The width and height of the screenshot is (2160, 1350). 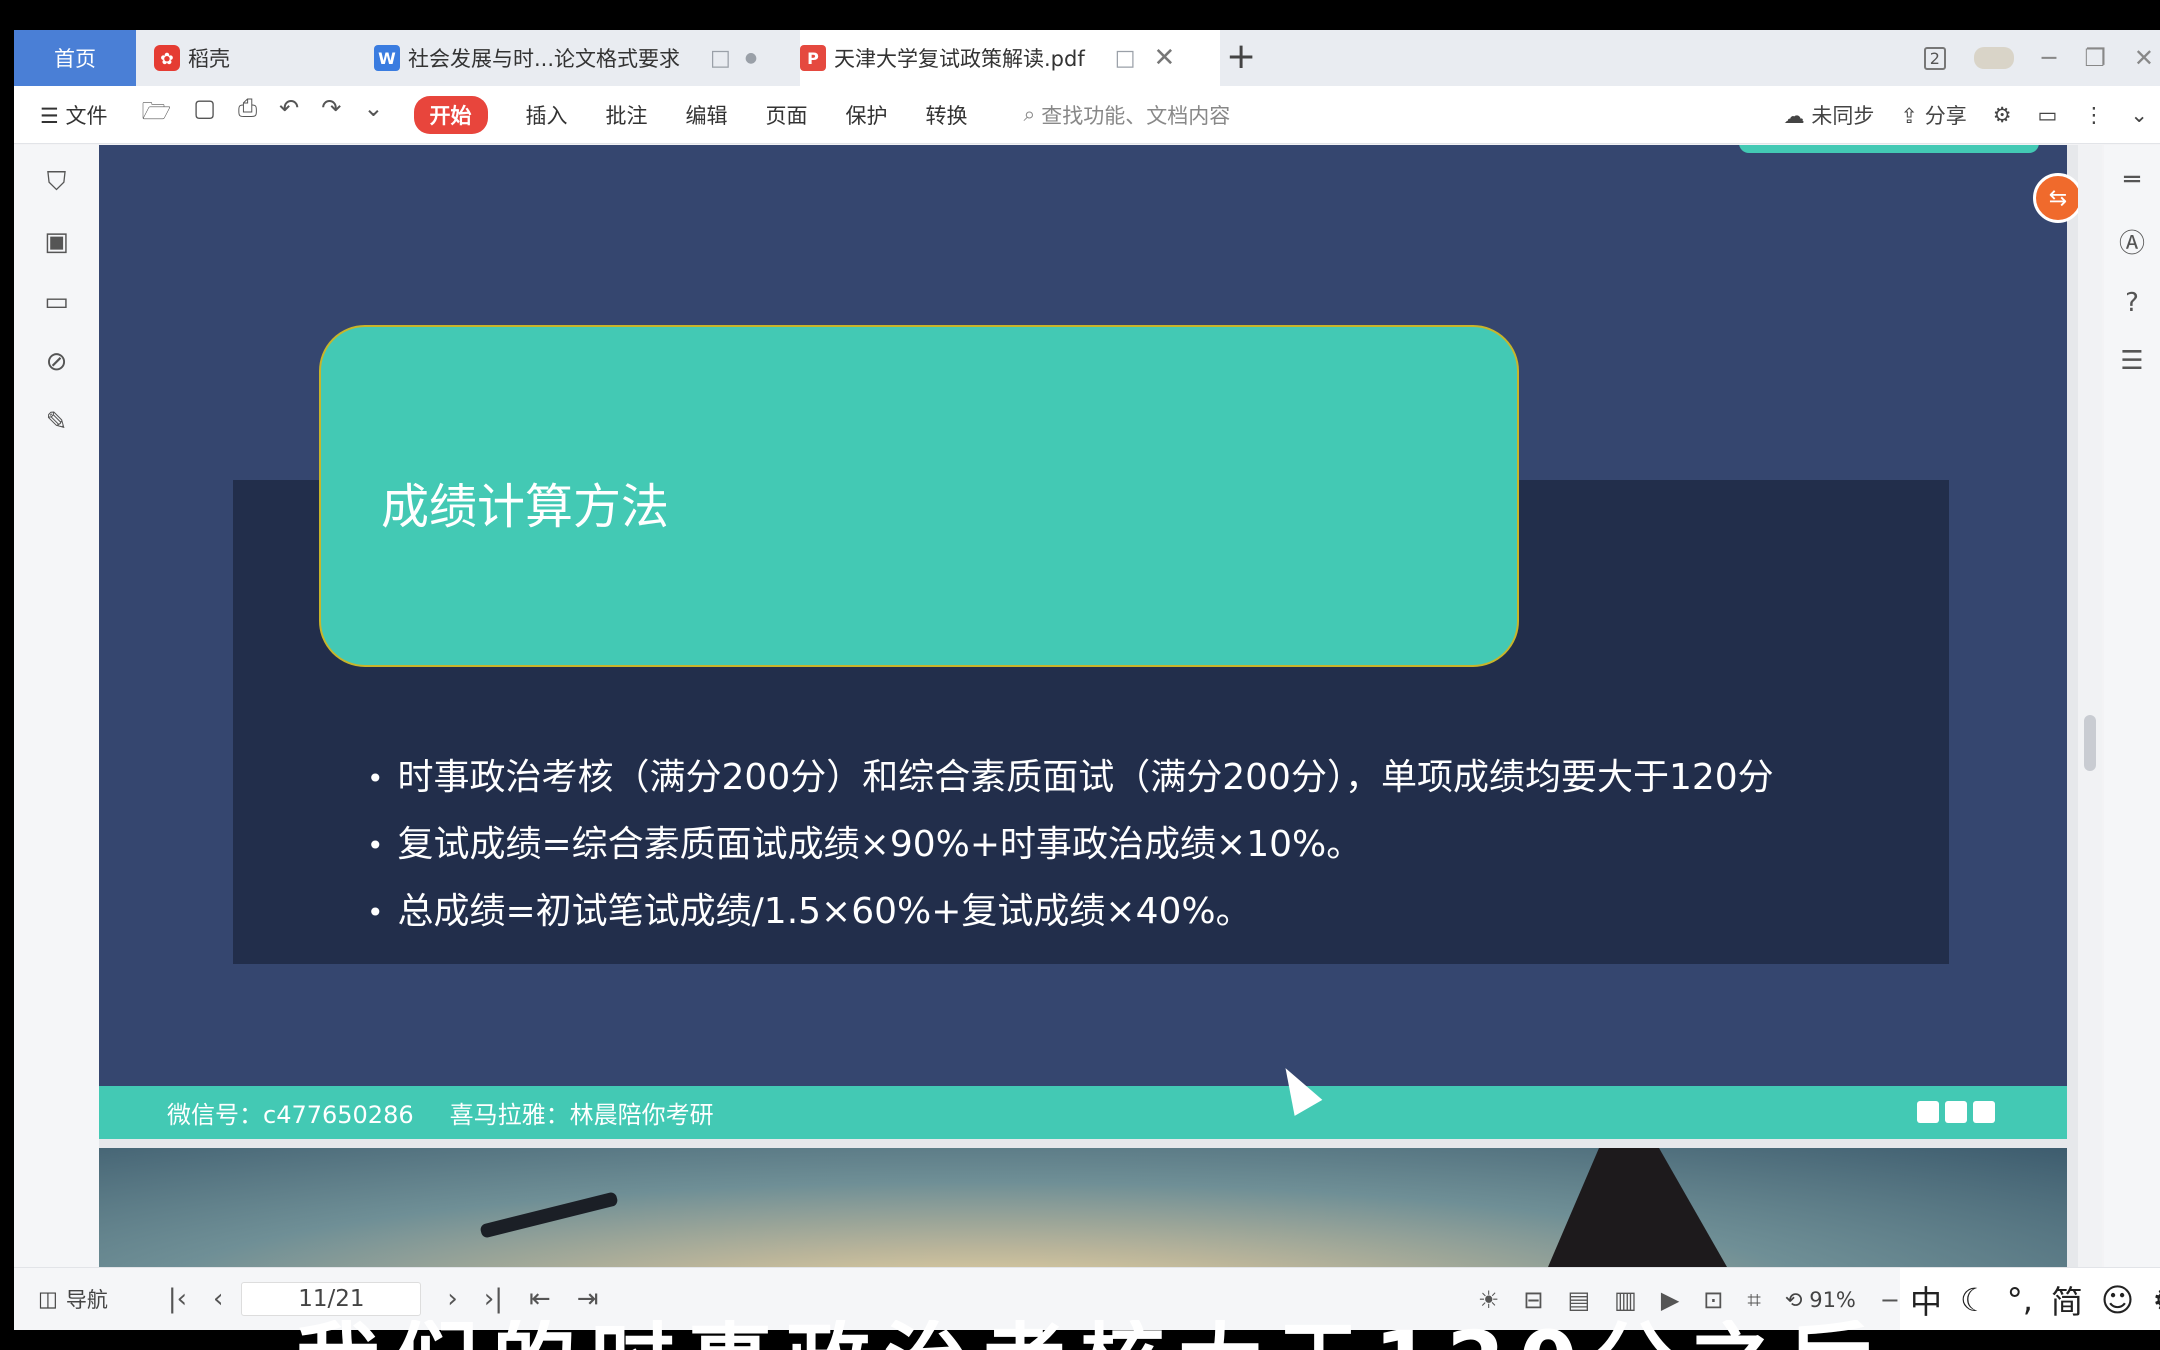 I want to click on toolbar-right: ☁ 未同步 ⇪ 分享 ⚙ ▭ ⋮ ⌄, so click(x=1966, y=115).